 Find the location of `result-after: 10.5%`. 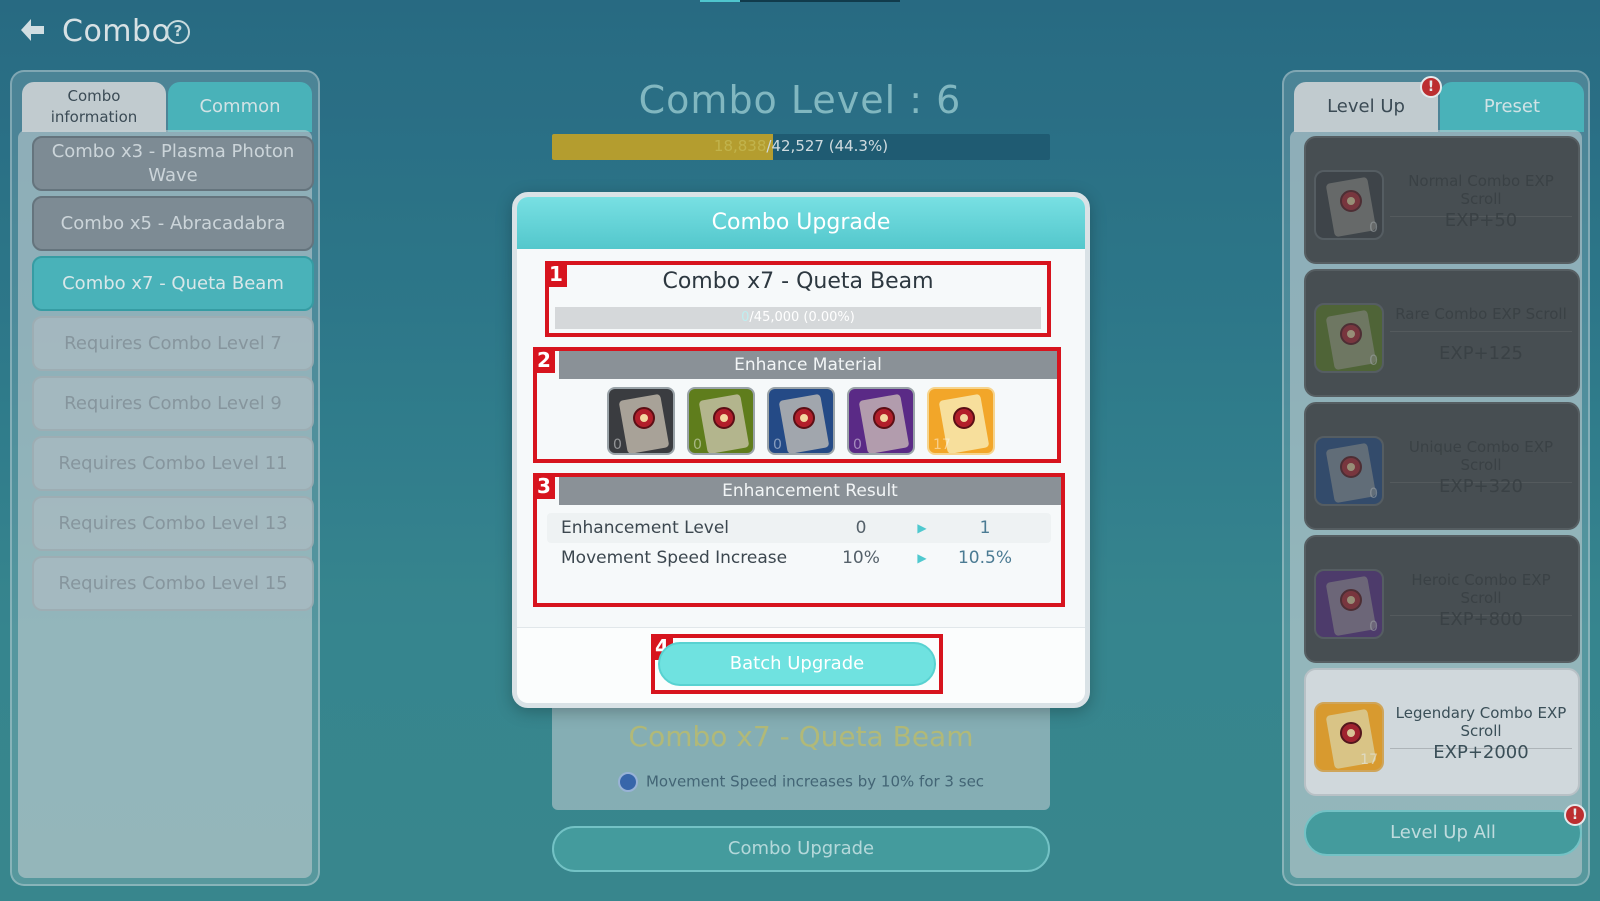

result-after: 10.5% is located at coordinates (984, 558).